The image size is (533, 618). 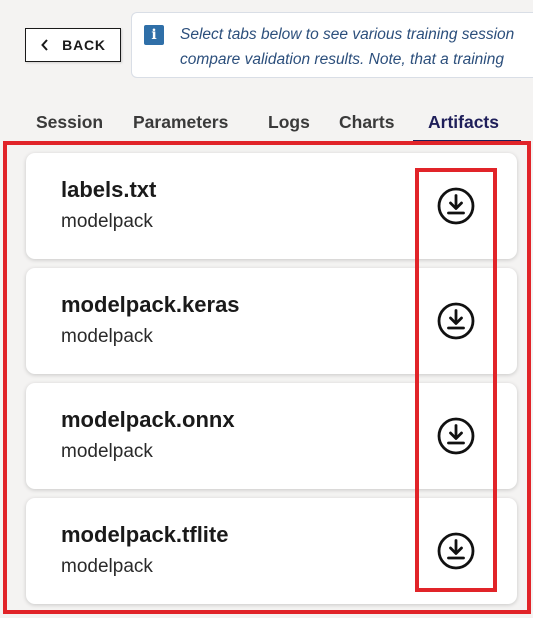 I want to click on artifact-name: modelpack.onnx, so click(x=148, y=419).